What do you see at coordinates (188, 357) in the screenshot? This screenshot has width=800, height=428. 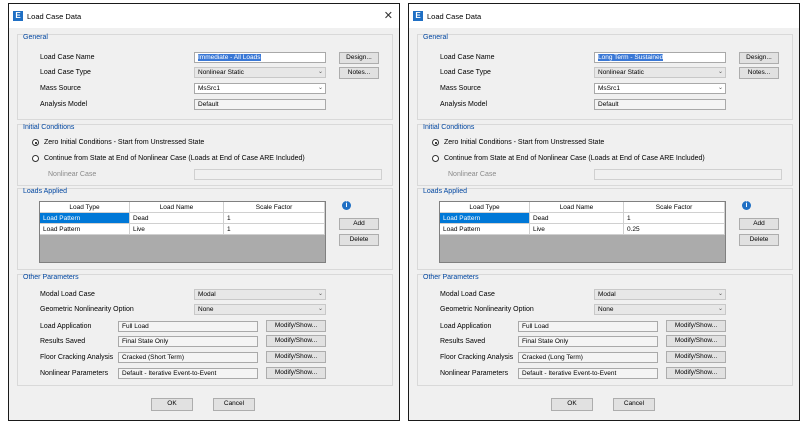 I see `floor-cracking-field: Cracked (Short Term)` at bounding box center [188, 357].